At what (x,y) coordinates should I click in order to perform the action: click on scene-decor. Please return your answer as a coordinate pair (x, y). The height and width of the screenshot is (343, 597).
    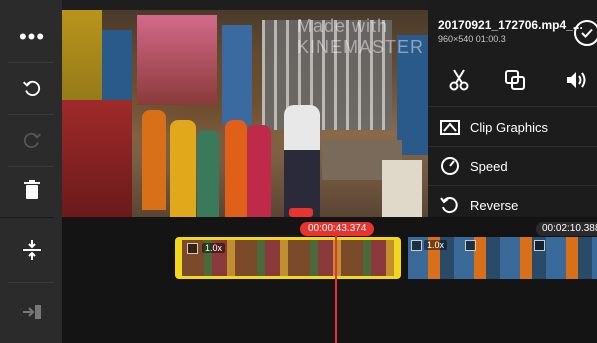
    Looking at the image, I should click on (177, 60).